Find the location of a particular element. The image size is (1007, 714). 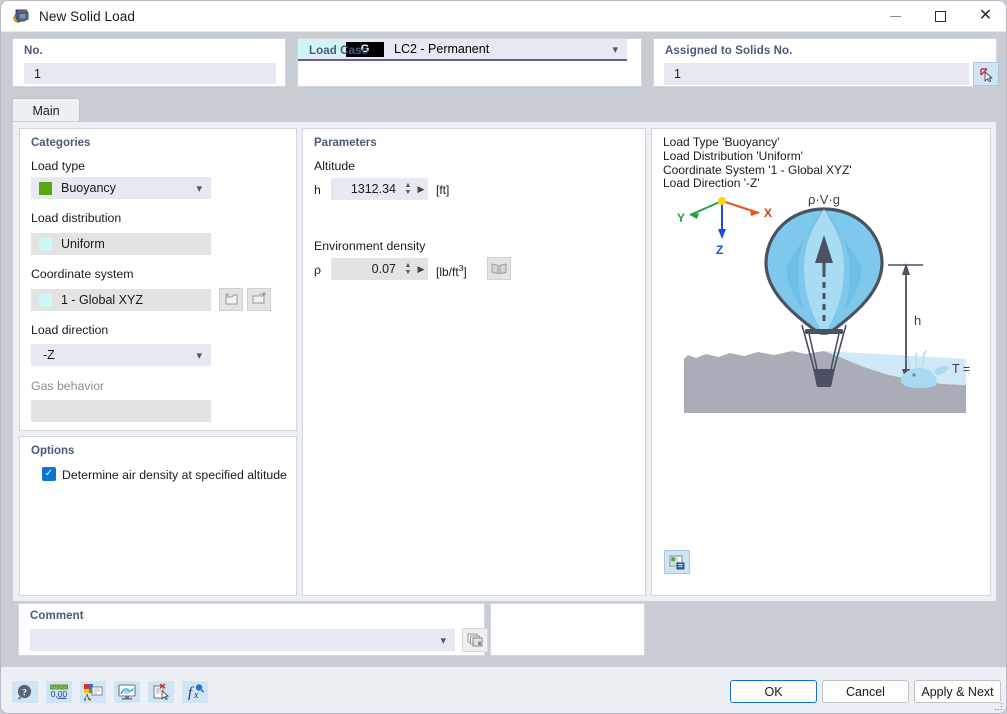

units-button: 0,00 is located at coordinates (59, 692).